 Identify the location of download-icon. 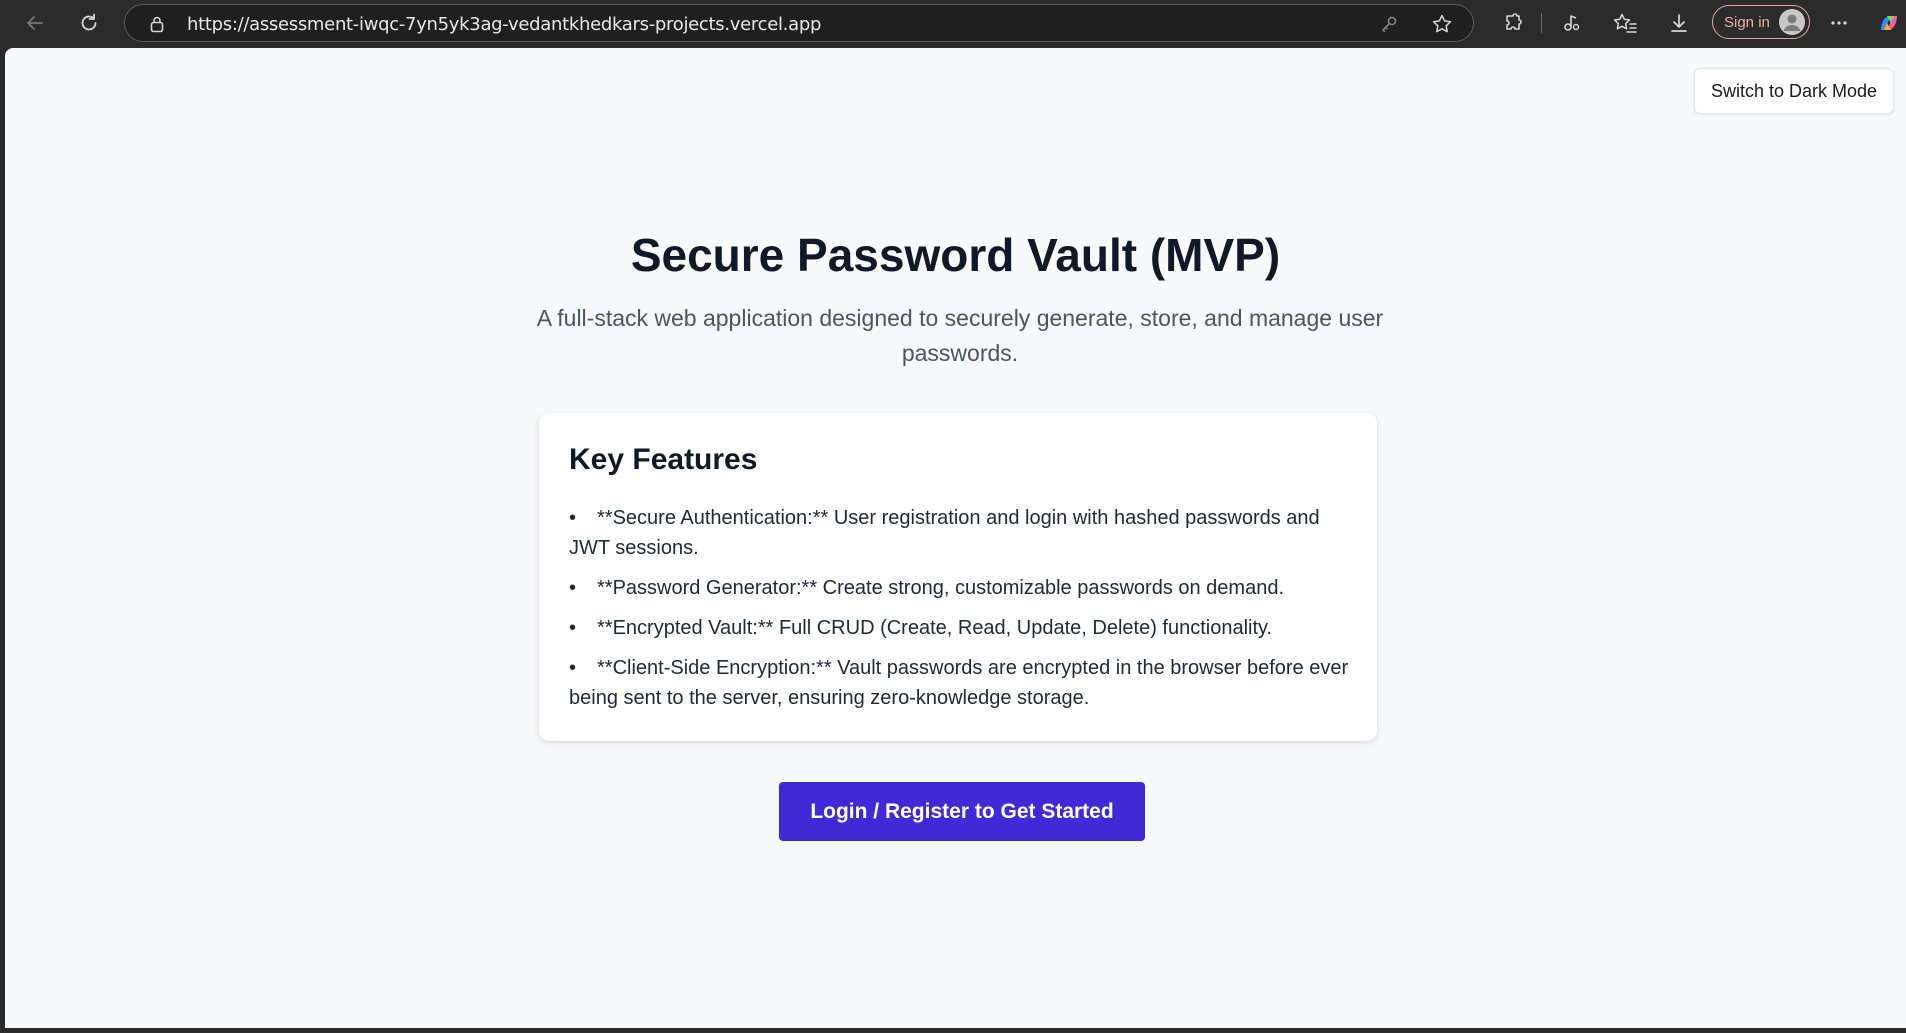
(1679, 23).